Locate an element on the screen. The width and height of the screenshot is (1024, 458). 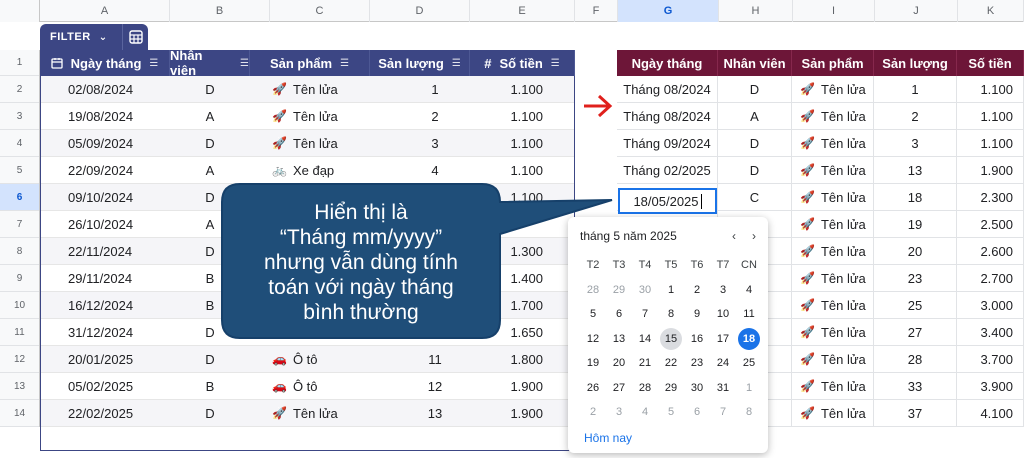
calendar-day: 5 is located at coordinates (671, 412).